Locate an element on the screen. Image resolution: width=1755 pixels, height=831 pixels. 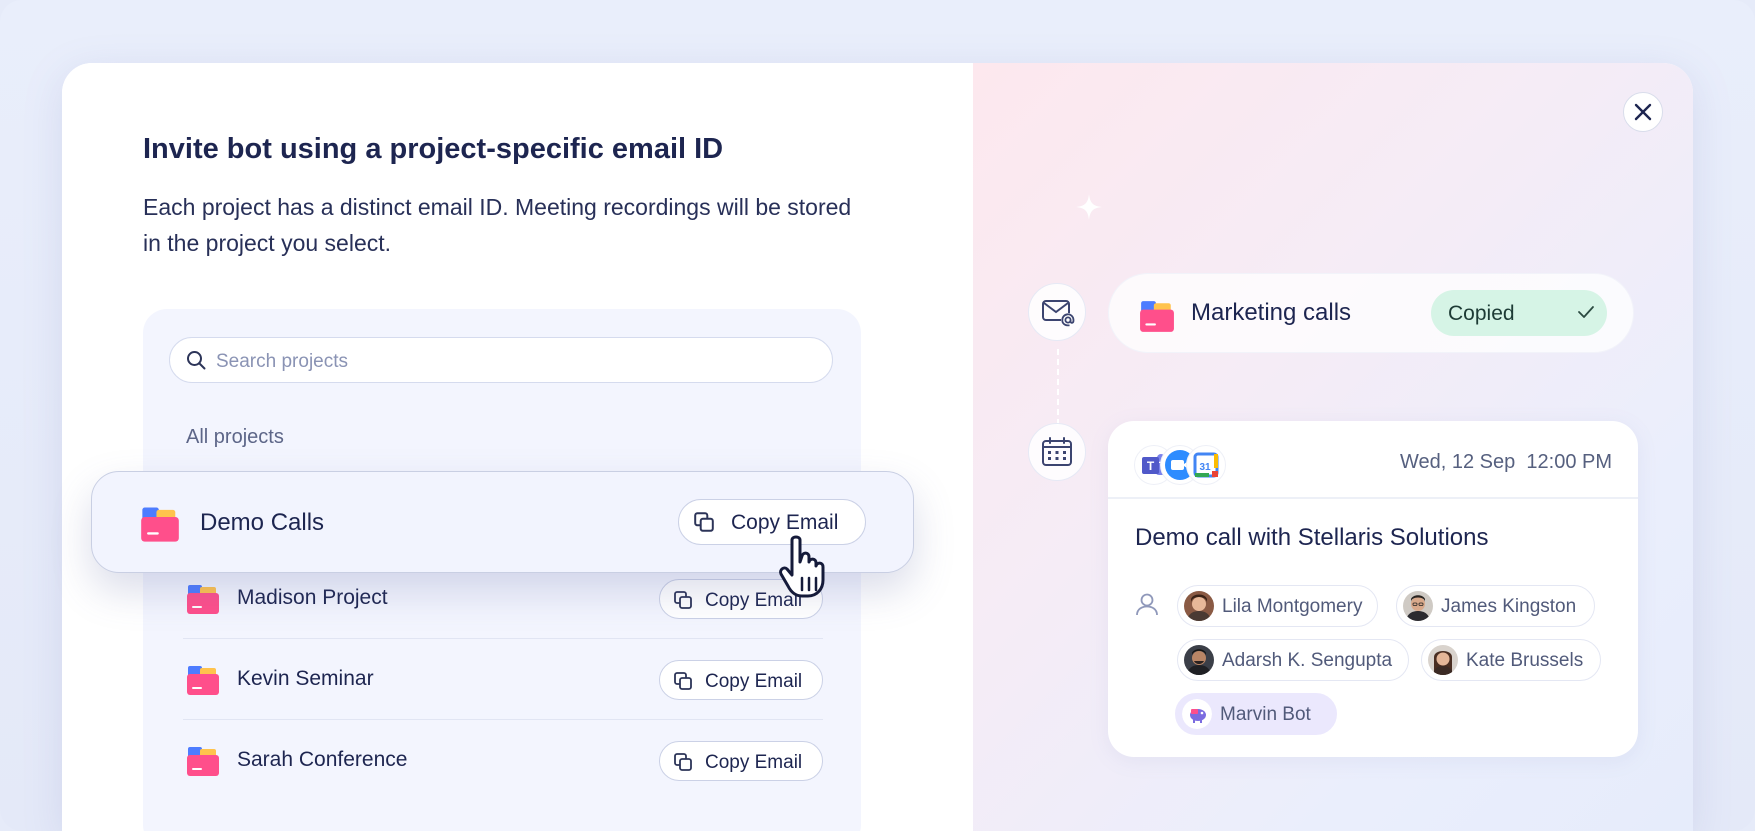
attendee-name: Adarsh K. Sengupta is located at coordinates (1307, 660).